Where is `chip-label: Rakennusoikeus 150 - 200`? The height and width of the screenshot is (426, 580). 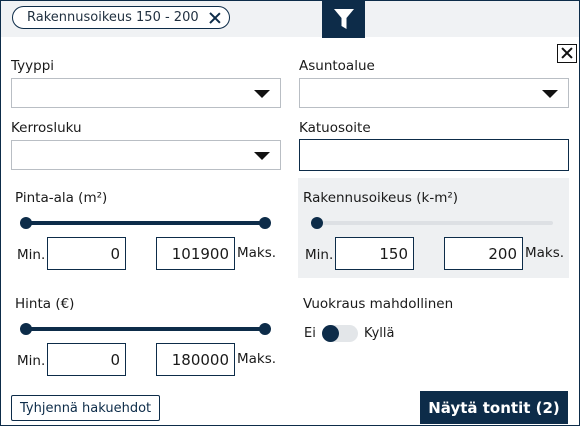
chip-label: Rakennusoikeus 150 - 200 is located at coordinates (113, 17).